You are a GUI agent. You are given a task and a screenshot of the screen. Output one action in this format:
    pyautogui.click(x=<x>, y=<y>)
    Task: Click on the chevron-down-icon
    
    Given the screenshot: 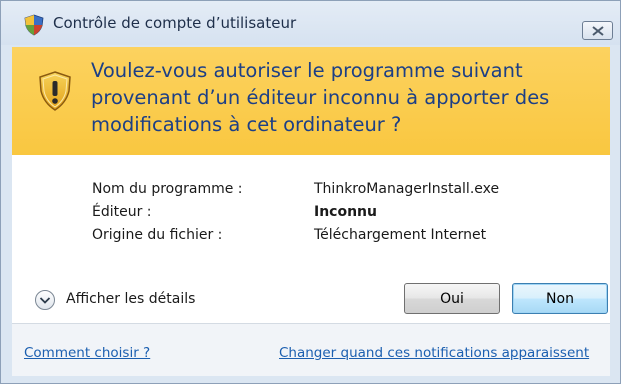 What is the action you would take?
    pyautogui.click(x=45, y=300)
    